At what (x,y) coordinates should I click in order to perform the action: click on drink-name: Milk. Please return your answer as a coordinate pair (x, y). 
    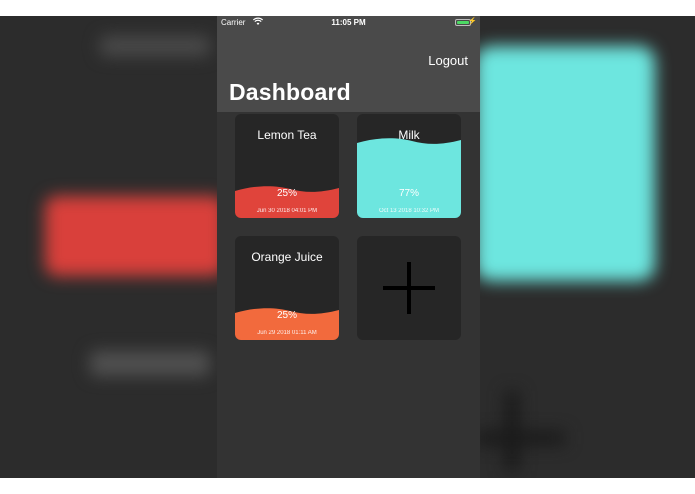
    Looking at the image, I should click on (409, 135).